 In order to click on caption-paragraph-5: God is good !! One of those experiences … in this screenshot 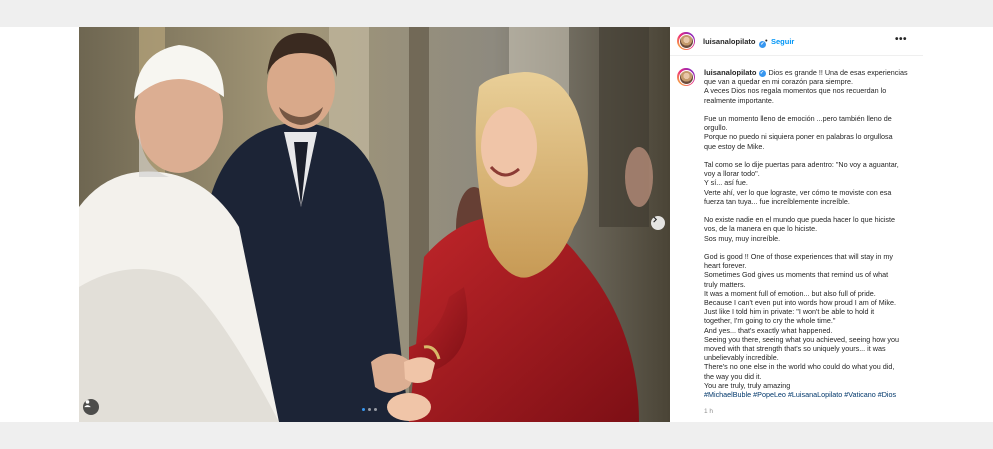, I will do `click(810, 321)`.